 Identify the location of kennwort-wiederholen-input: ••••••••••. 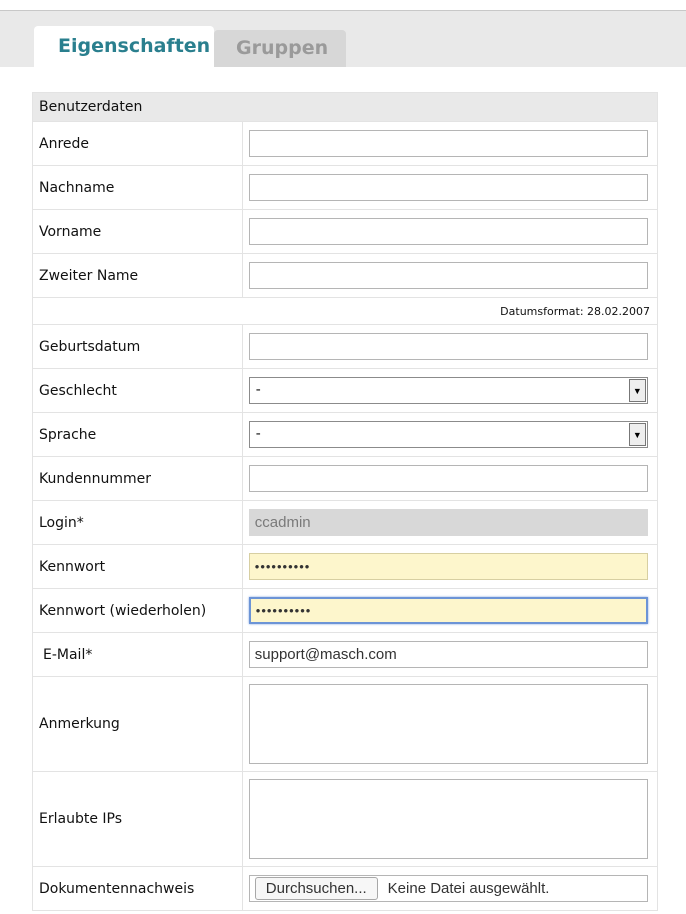
(448, 610).